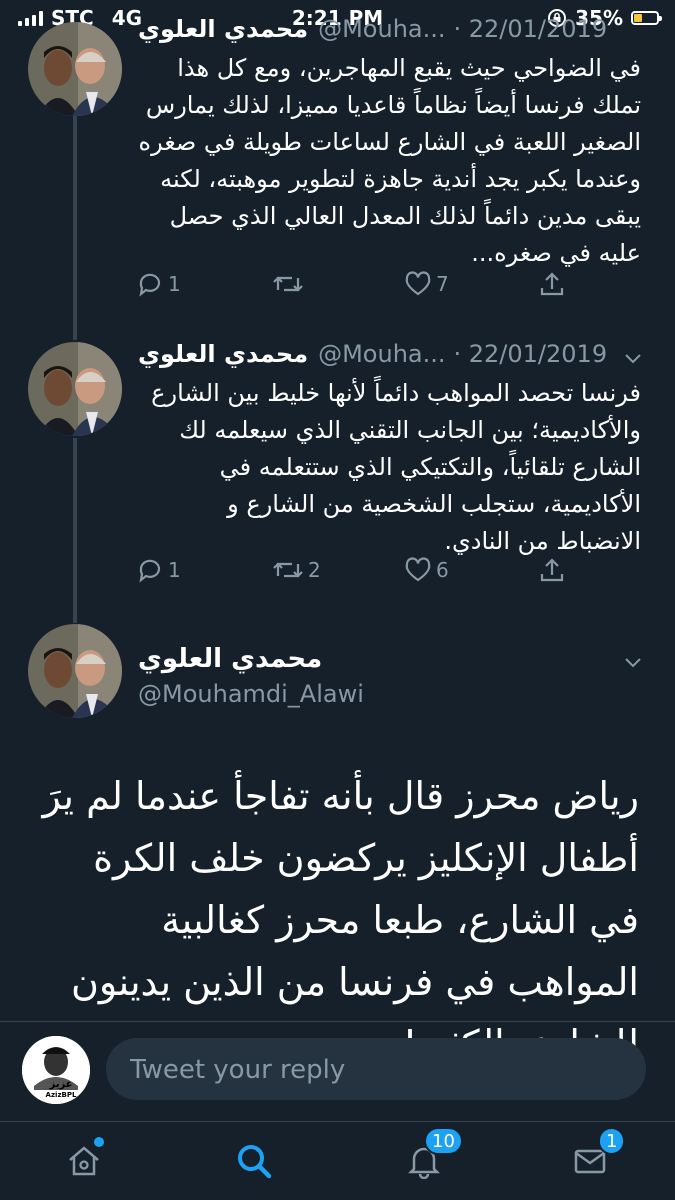 The height and width of the screenshot is (1200, 675). Describe the element at coordinates (442, 284) in the screenshot. I see `like-count: 7` at that location.